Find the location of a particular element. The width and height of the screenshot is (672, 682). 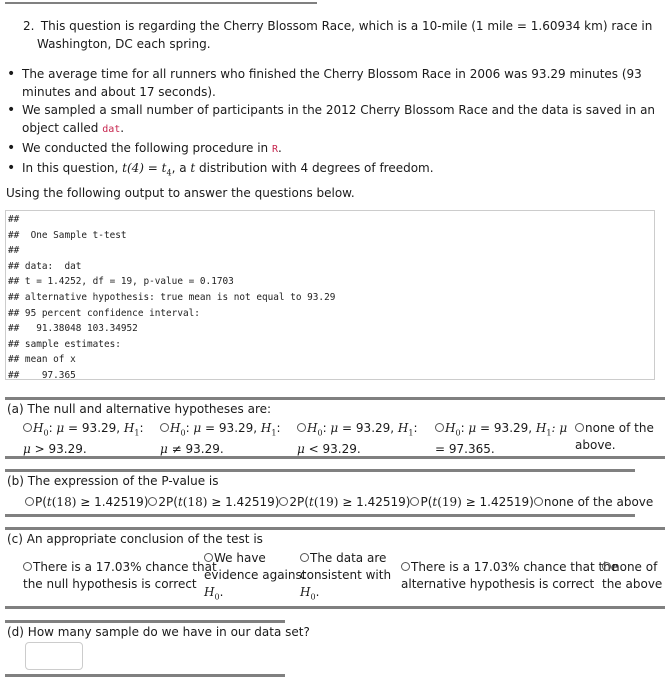

part-c-option-none: none of the above is located at coordinates (632, 576).